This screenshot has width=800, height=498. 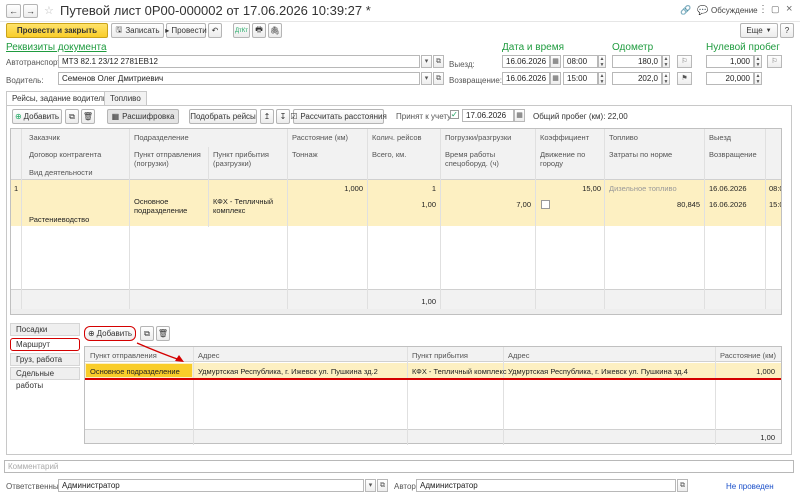 What do you see at coordinates (546, 485) in the screenshot?
I see `author-field: Администратор` at bounding box center [546, 485].